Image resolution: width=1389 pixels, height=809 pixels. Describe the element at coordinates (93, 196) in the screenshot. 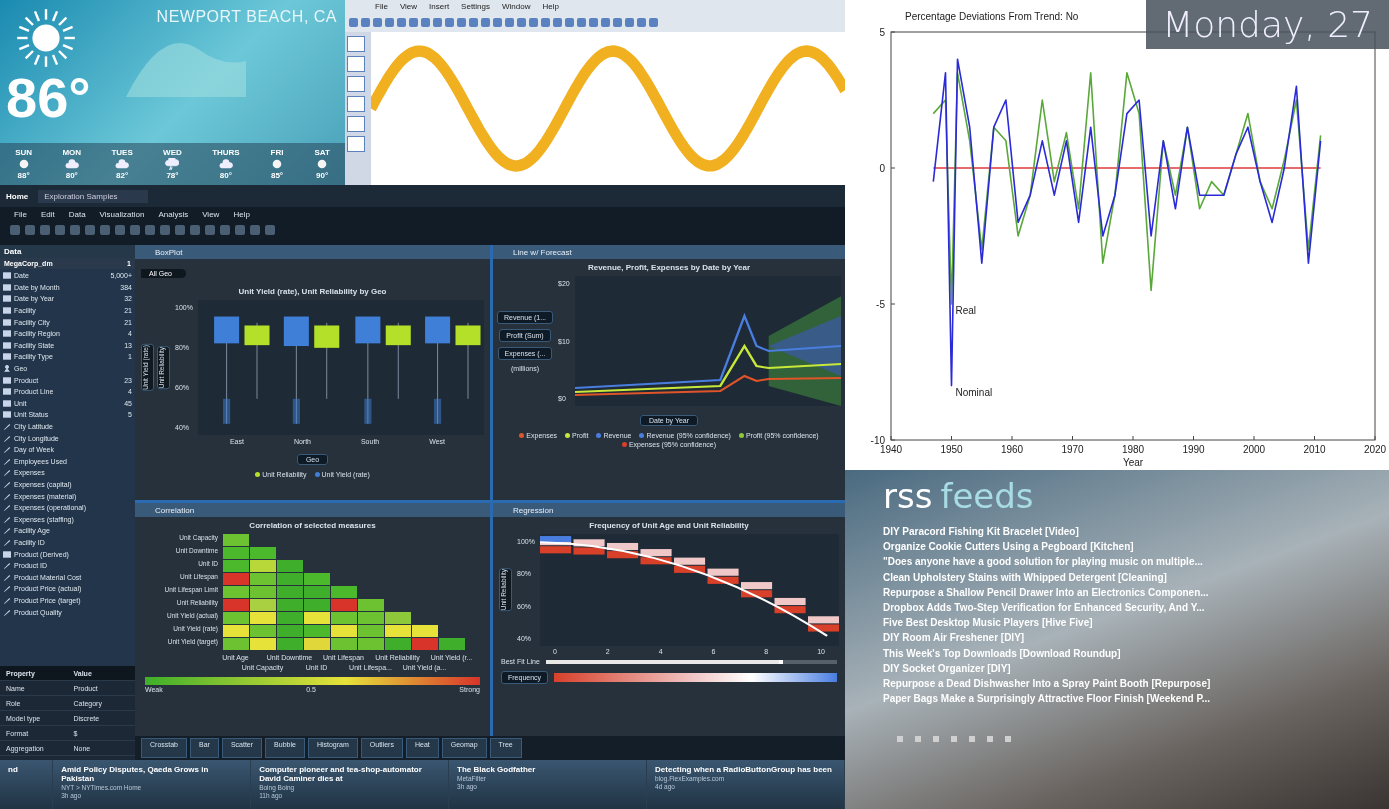

I see `workbook-dropdown: Exploration Samples` at that location.